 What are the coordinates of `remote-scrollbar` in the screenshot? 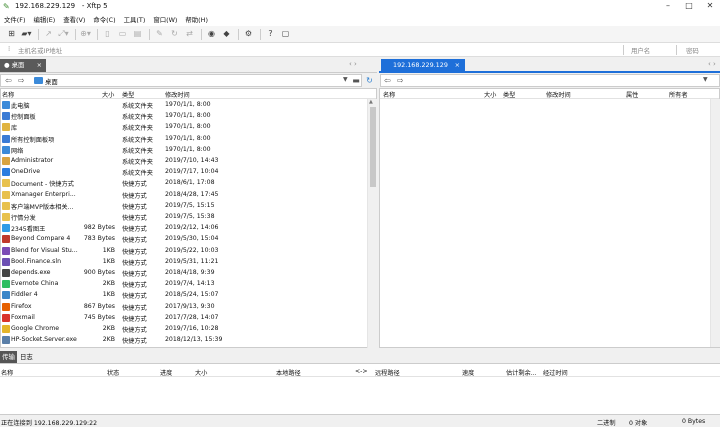 It's located at (715, 223).